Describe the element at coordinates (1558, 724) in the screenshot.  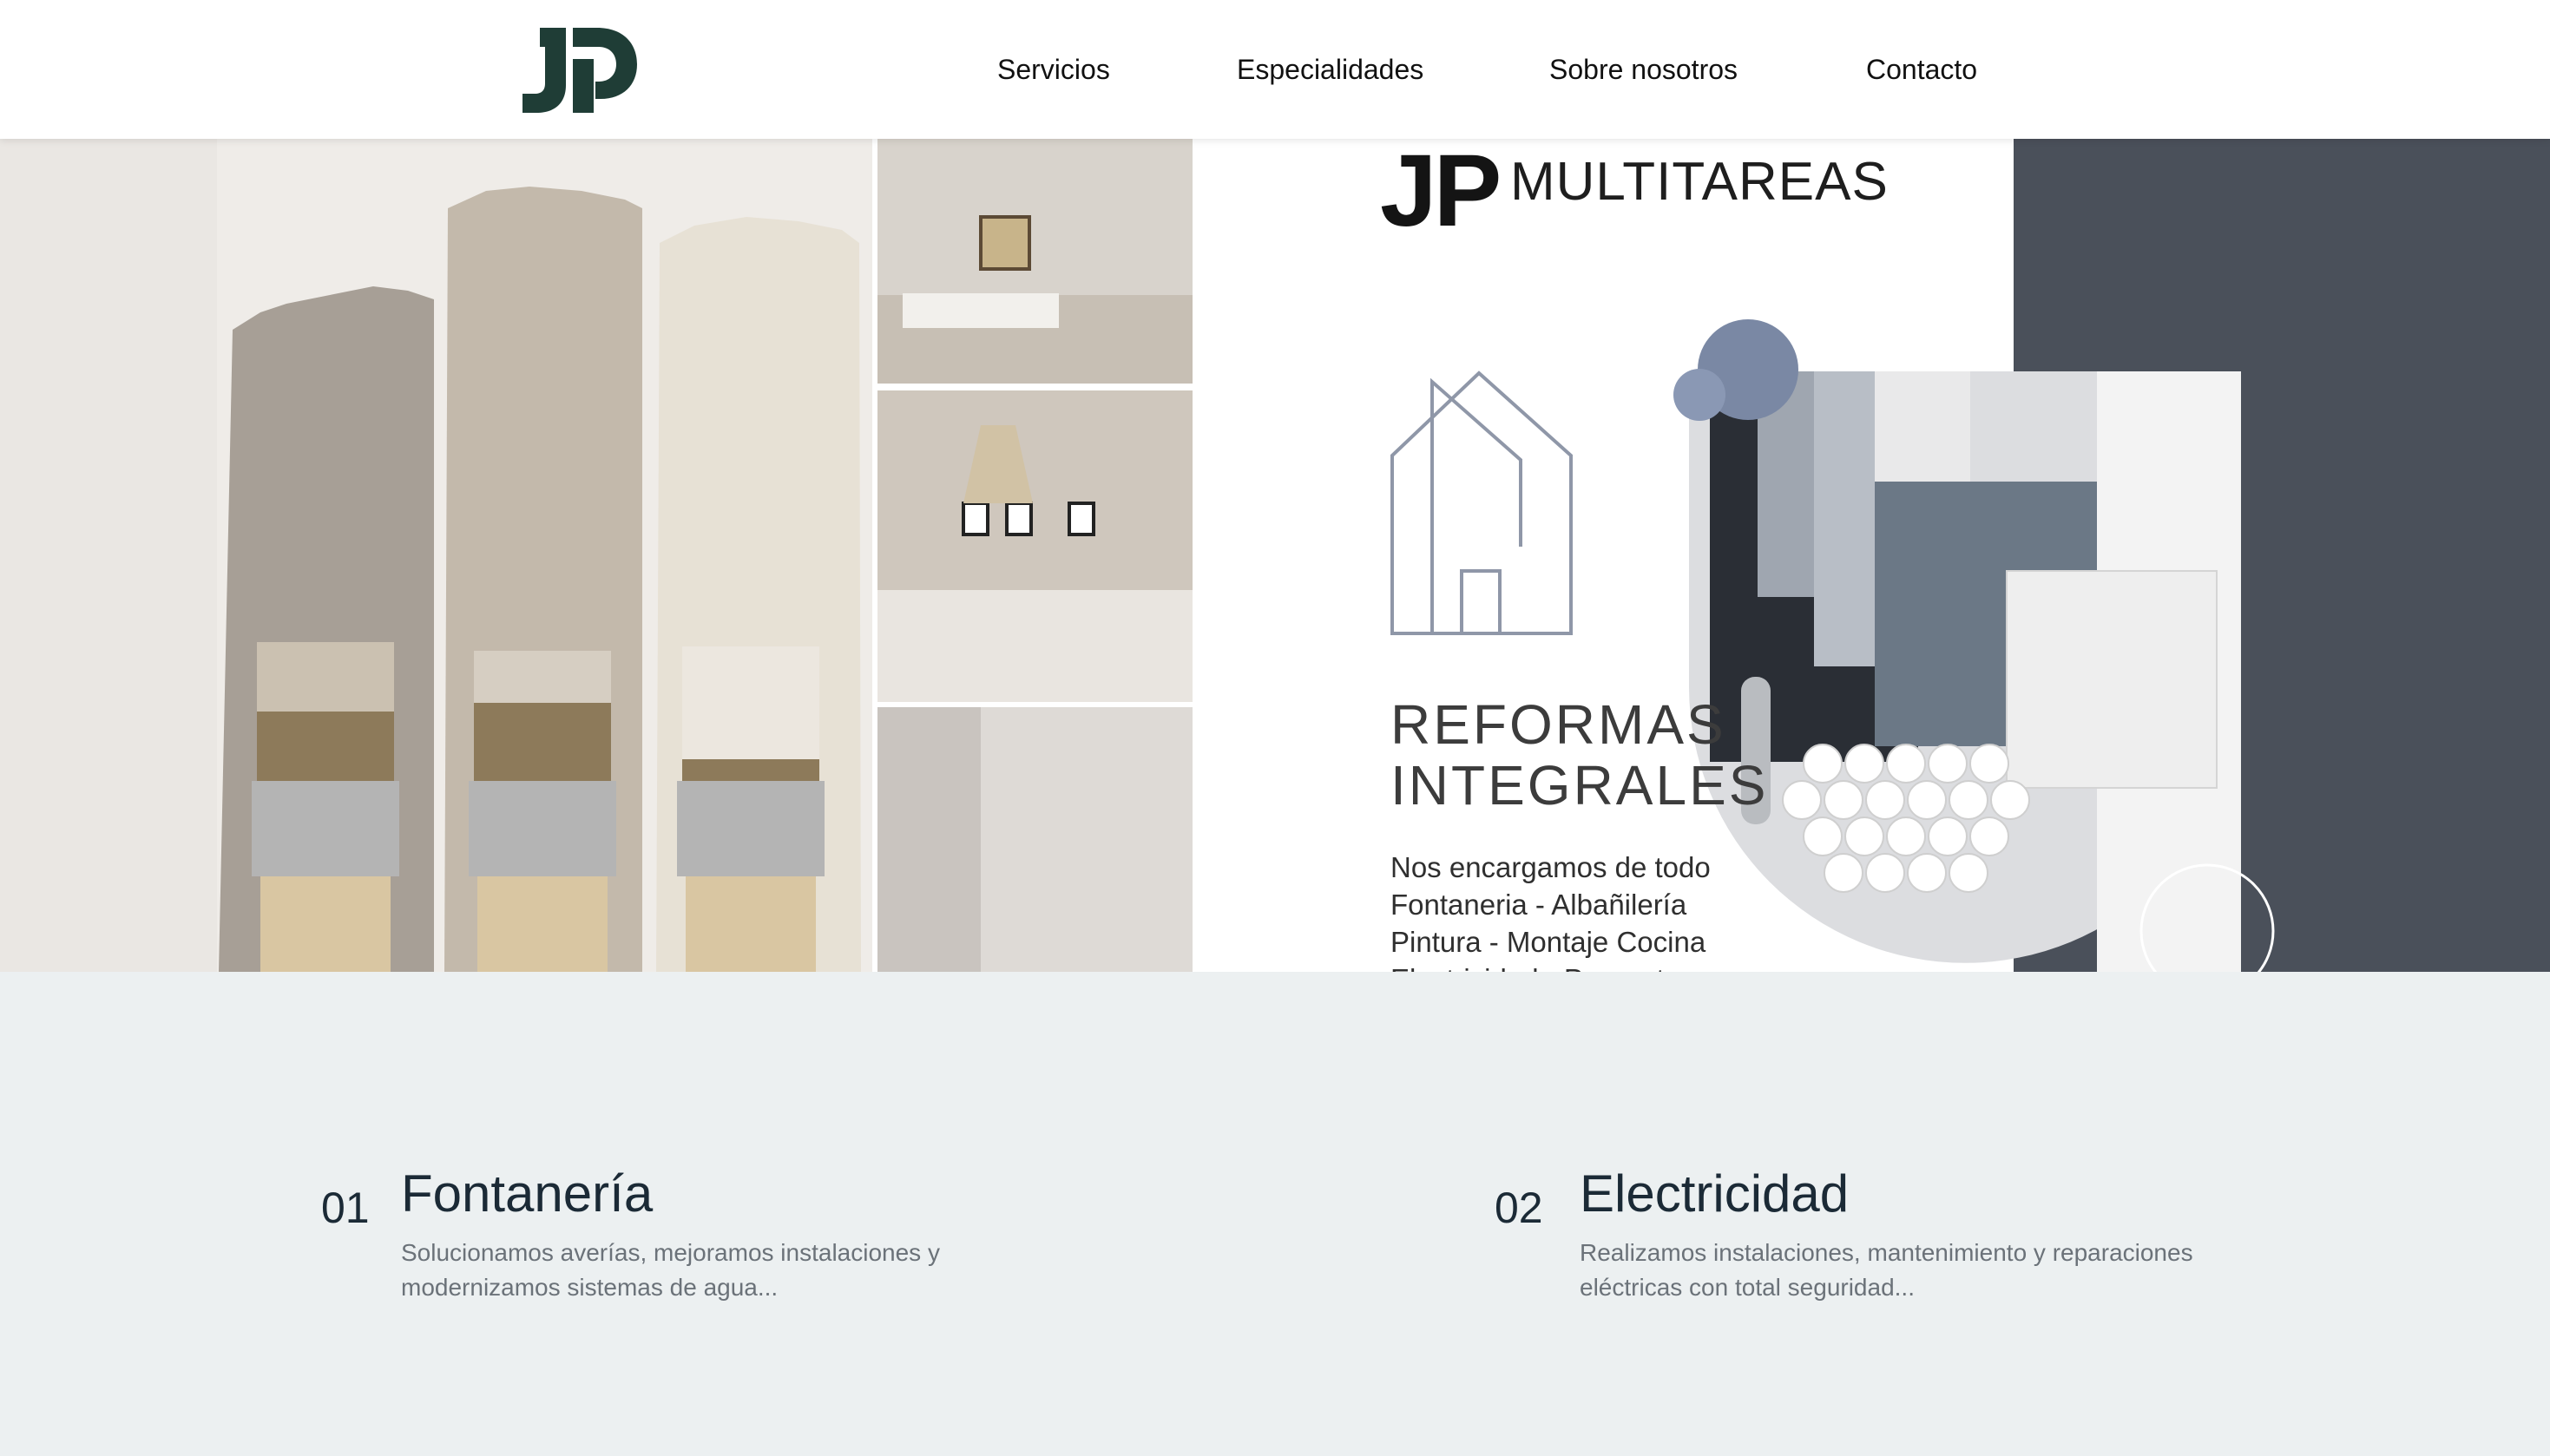
I see `headline-line-1: REFORMAS` at that location.